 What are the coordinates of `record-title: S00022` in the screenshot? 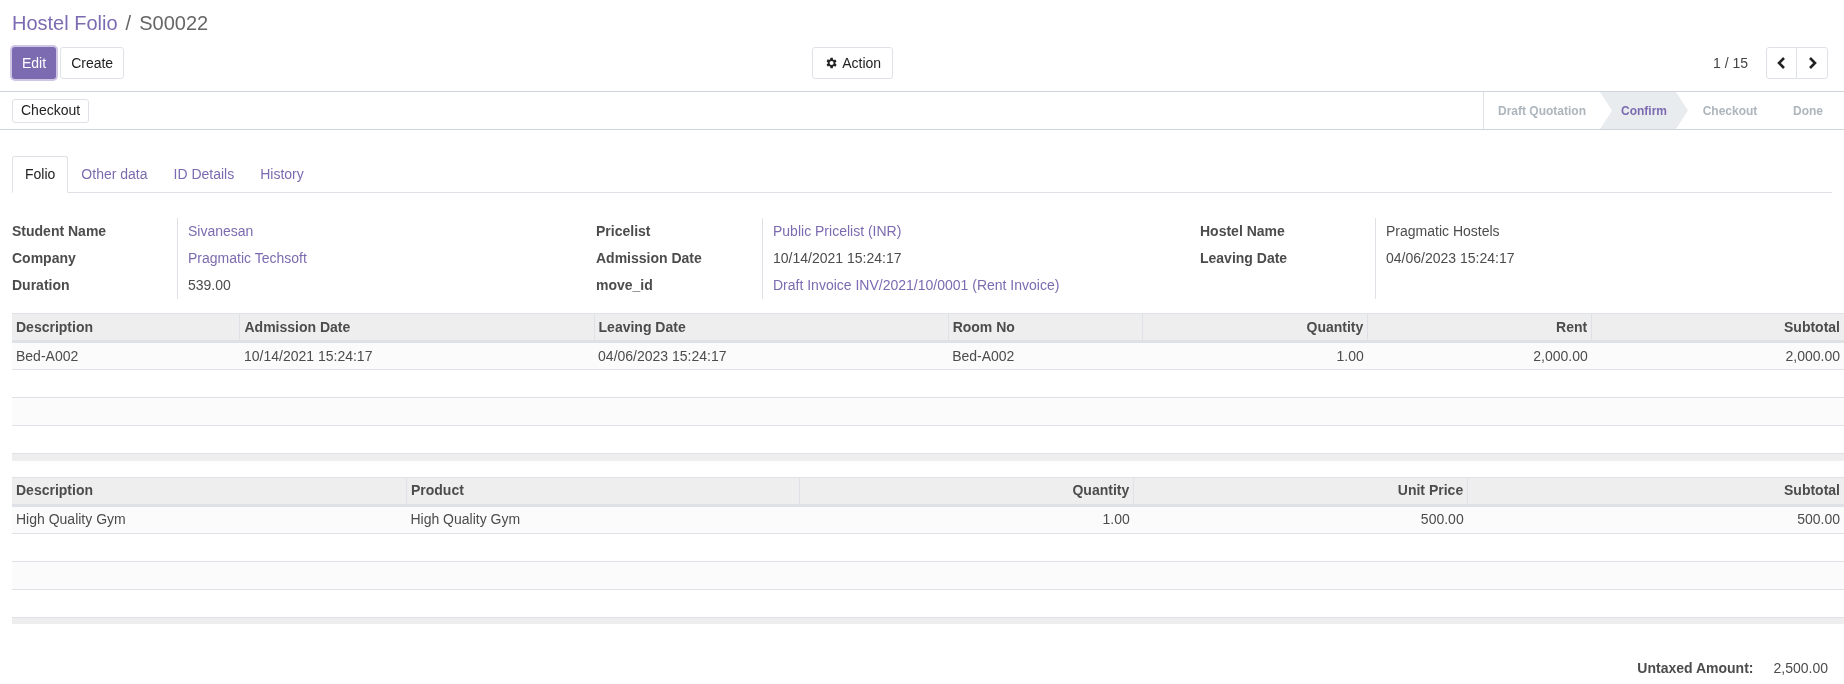 It's located at (174, 23).